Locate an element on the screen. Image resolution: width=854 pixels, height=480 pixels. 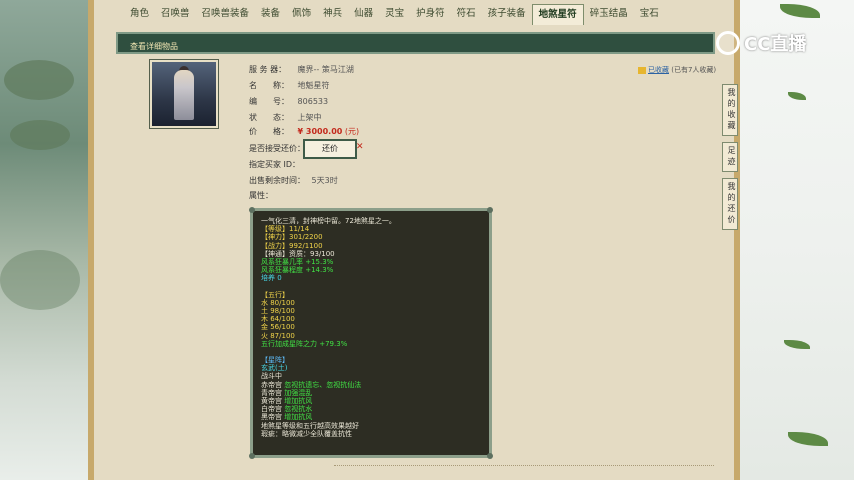
tab-0: 角色 is located at coordinates (139, 14).